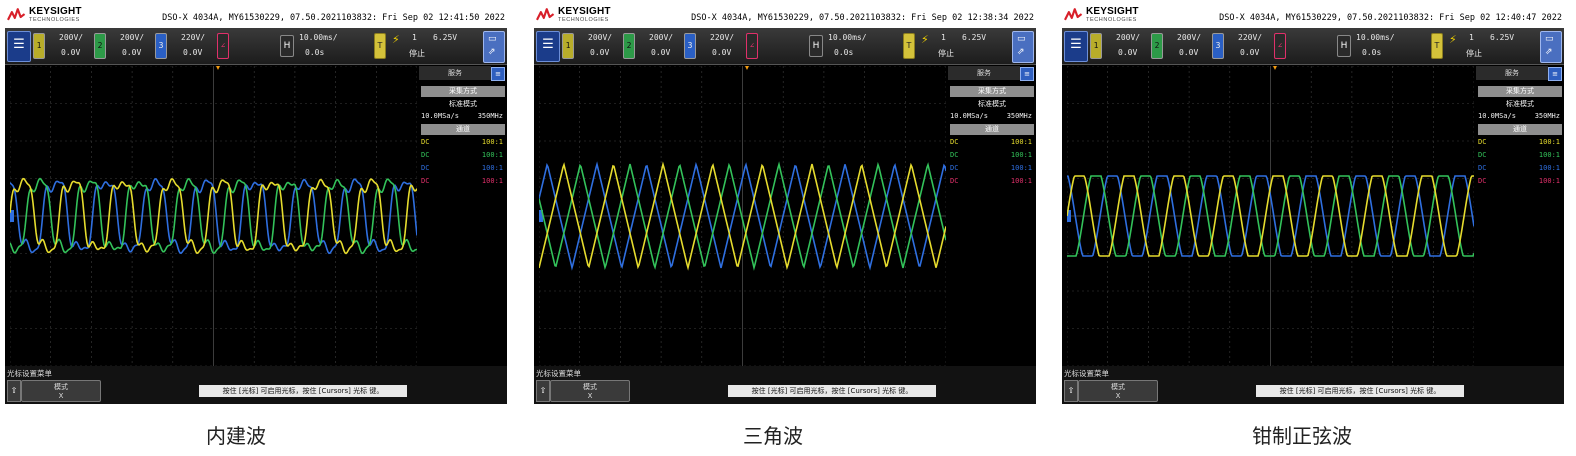  I want to click on channel-2-offset: 0.0V, so click(132, 52).